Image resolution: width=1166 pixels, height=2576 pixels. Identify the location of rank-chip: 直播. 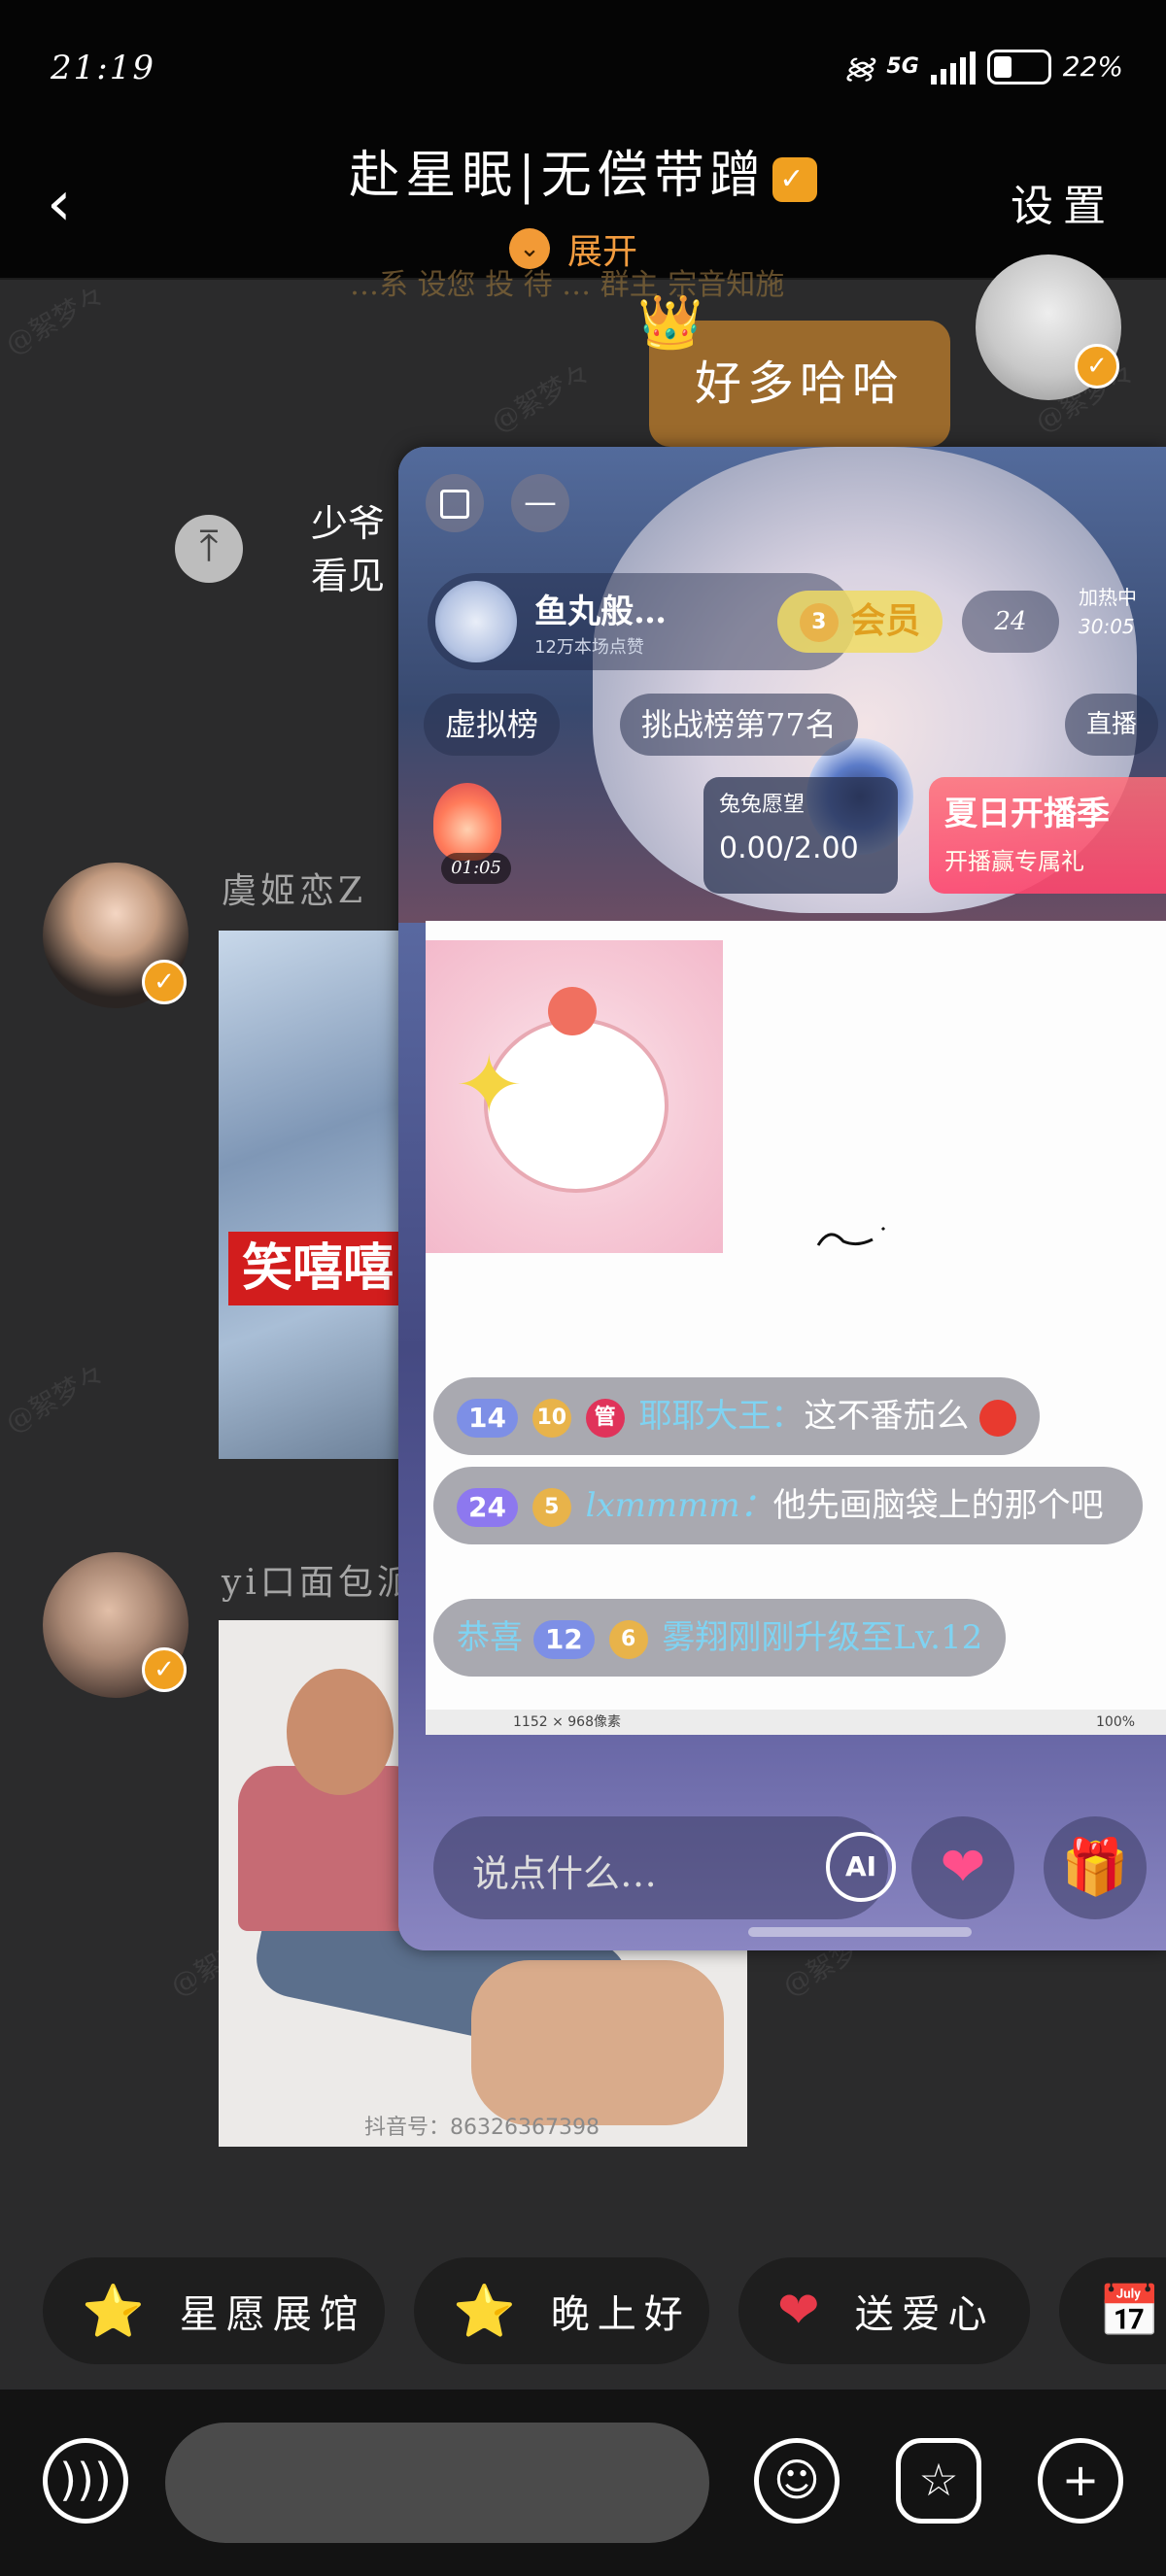
(1112, 725).